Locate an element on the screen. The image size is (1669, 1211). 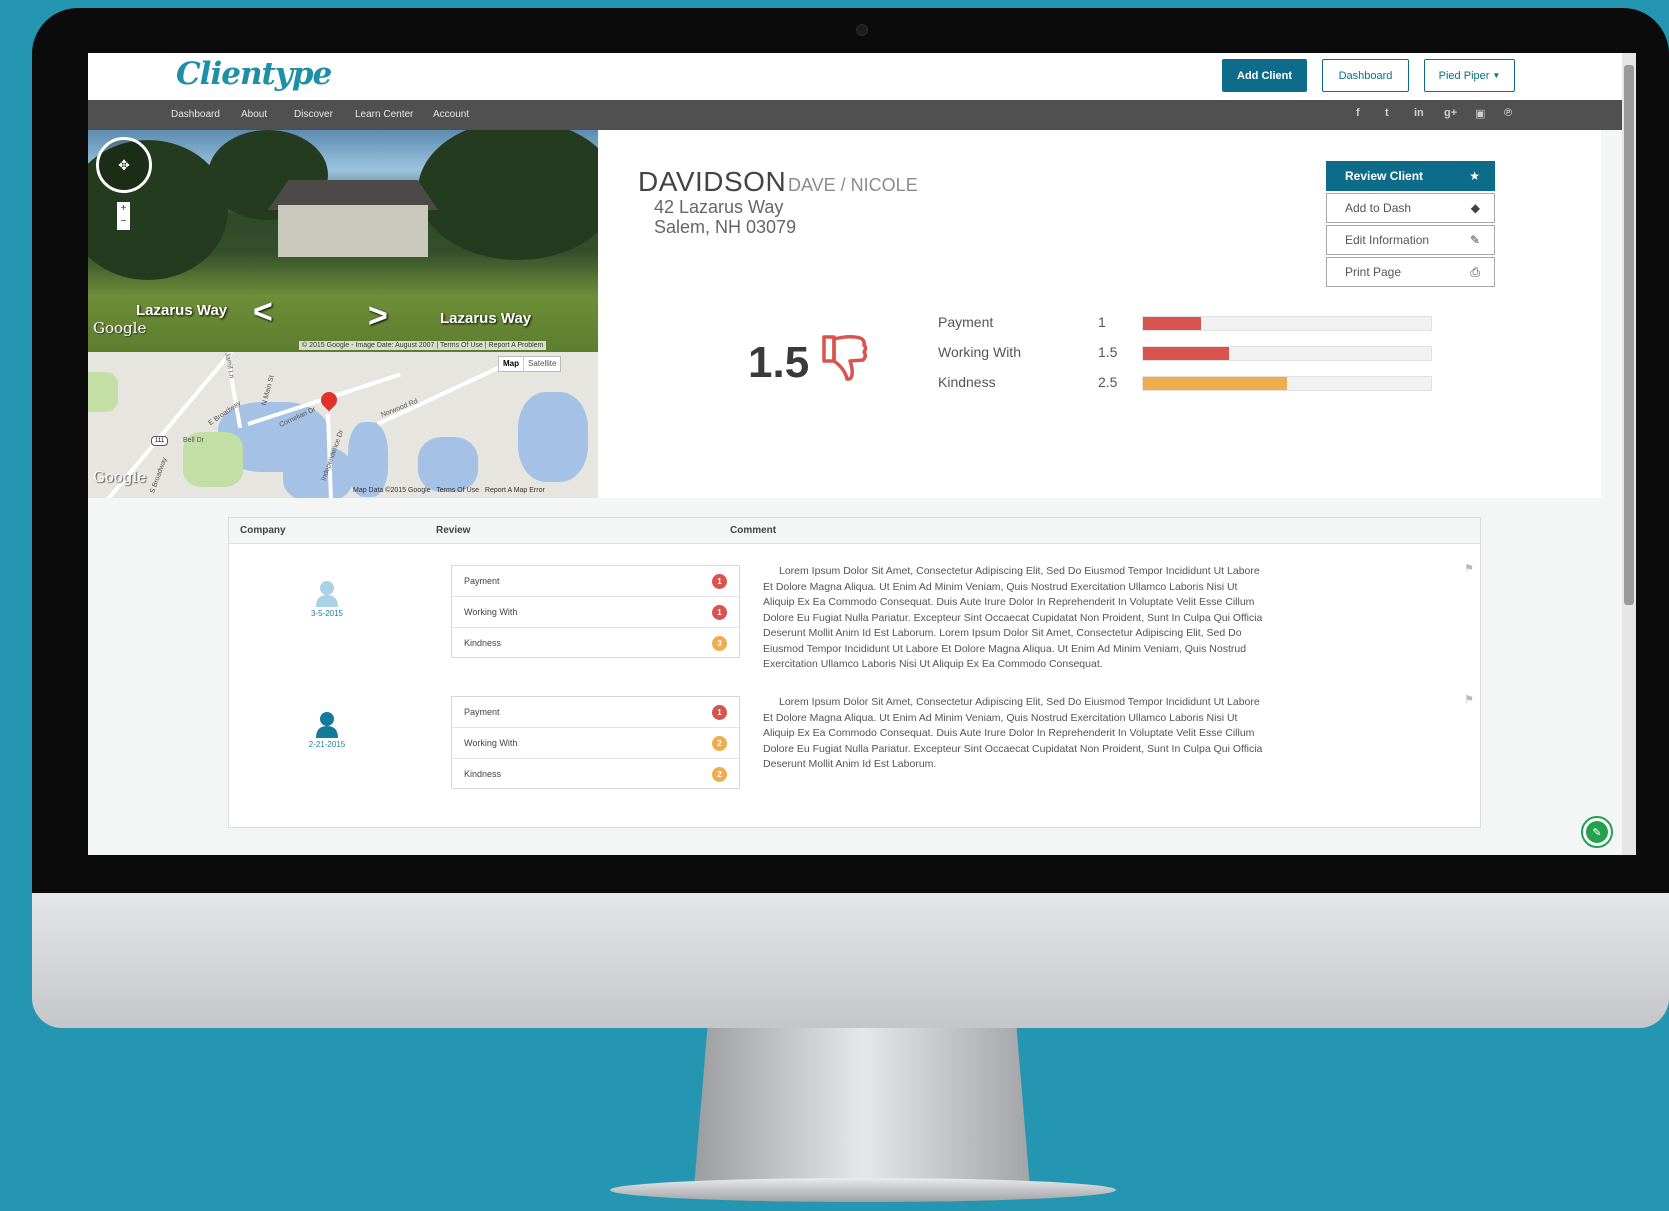
nav-item-about: About is located at coordinates (254, 114).